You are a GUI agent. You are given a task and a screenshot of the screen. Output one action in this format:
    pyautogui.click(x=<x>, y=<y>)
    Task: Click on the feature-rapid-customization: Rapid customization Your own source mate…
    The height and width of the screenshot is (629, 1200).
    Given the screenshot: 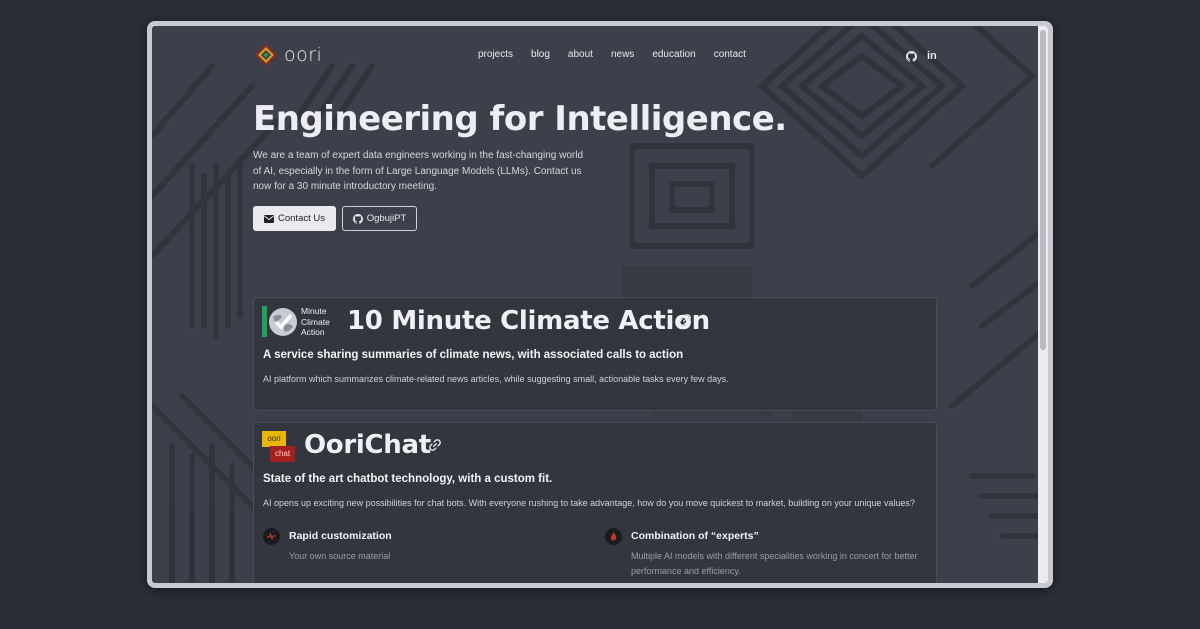 What is the action you would take?
    pyautogui.click(x=423, y=553)
    